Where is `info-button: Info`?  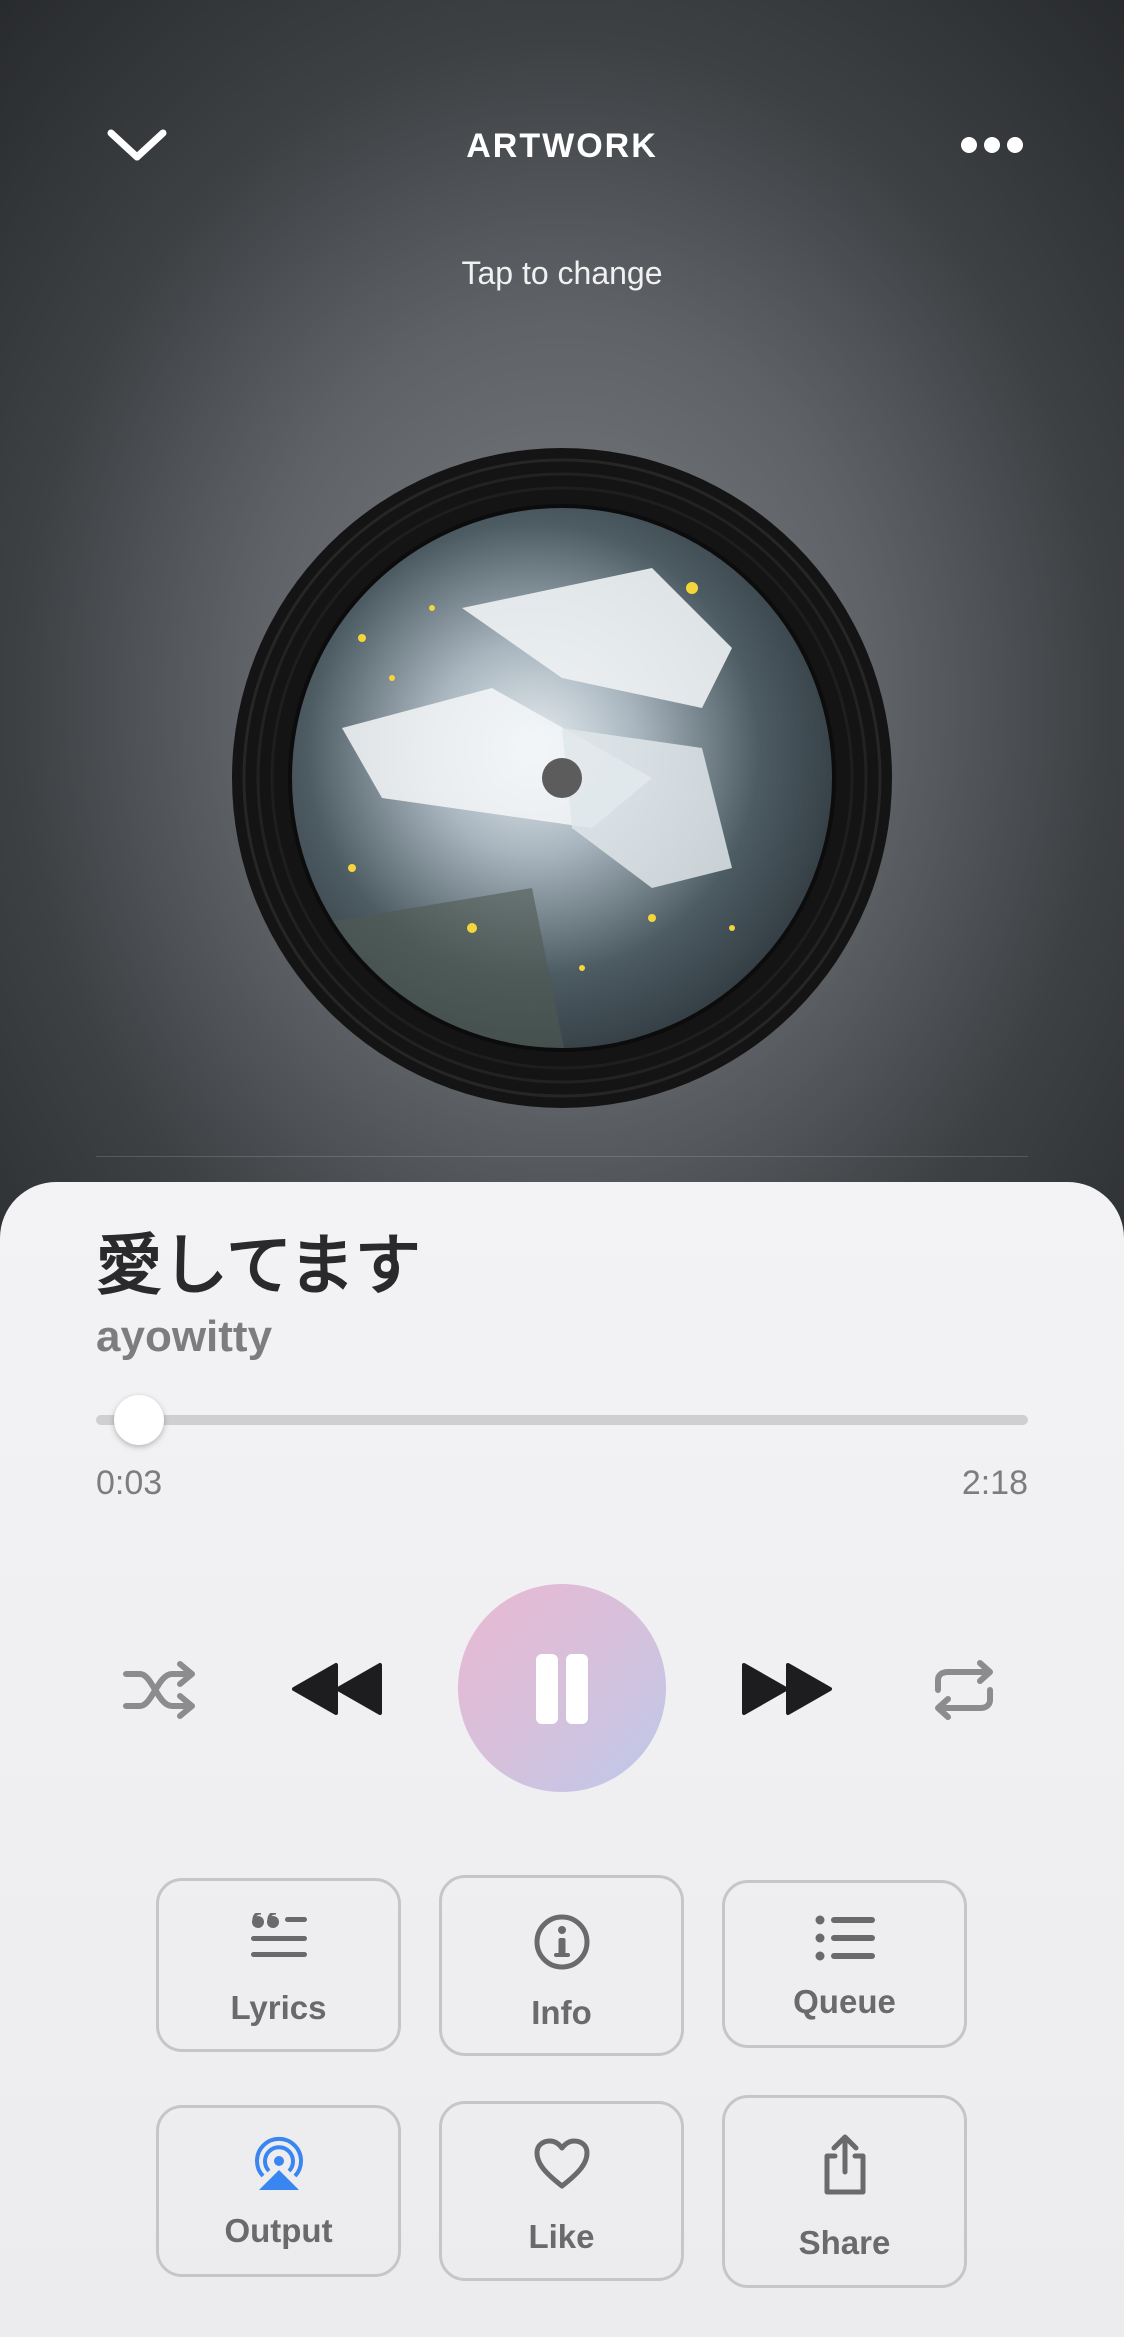 info-button: Info is located at coordinates (561, 1965).